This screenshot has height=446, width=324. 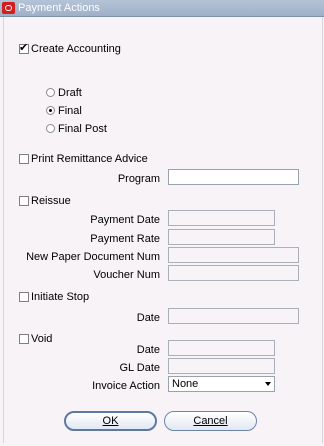 I want to click on invoice-action-label: Invoice Action, so click(x=126, y=386).